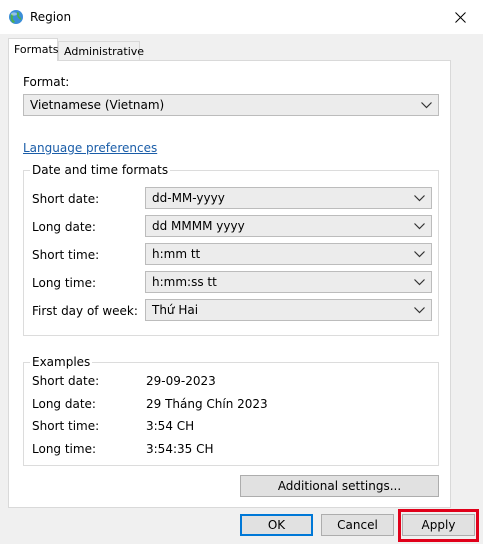  I want to click on short-date-label: Short date:, so click(66, 199).